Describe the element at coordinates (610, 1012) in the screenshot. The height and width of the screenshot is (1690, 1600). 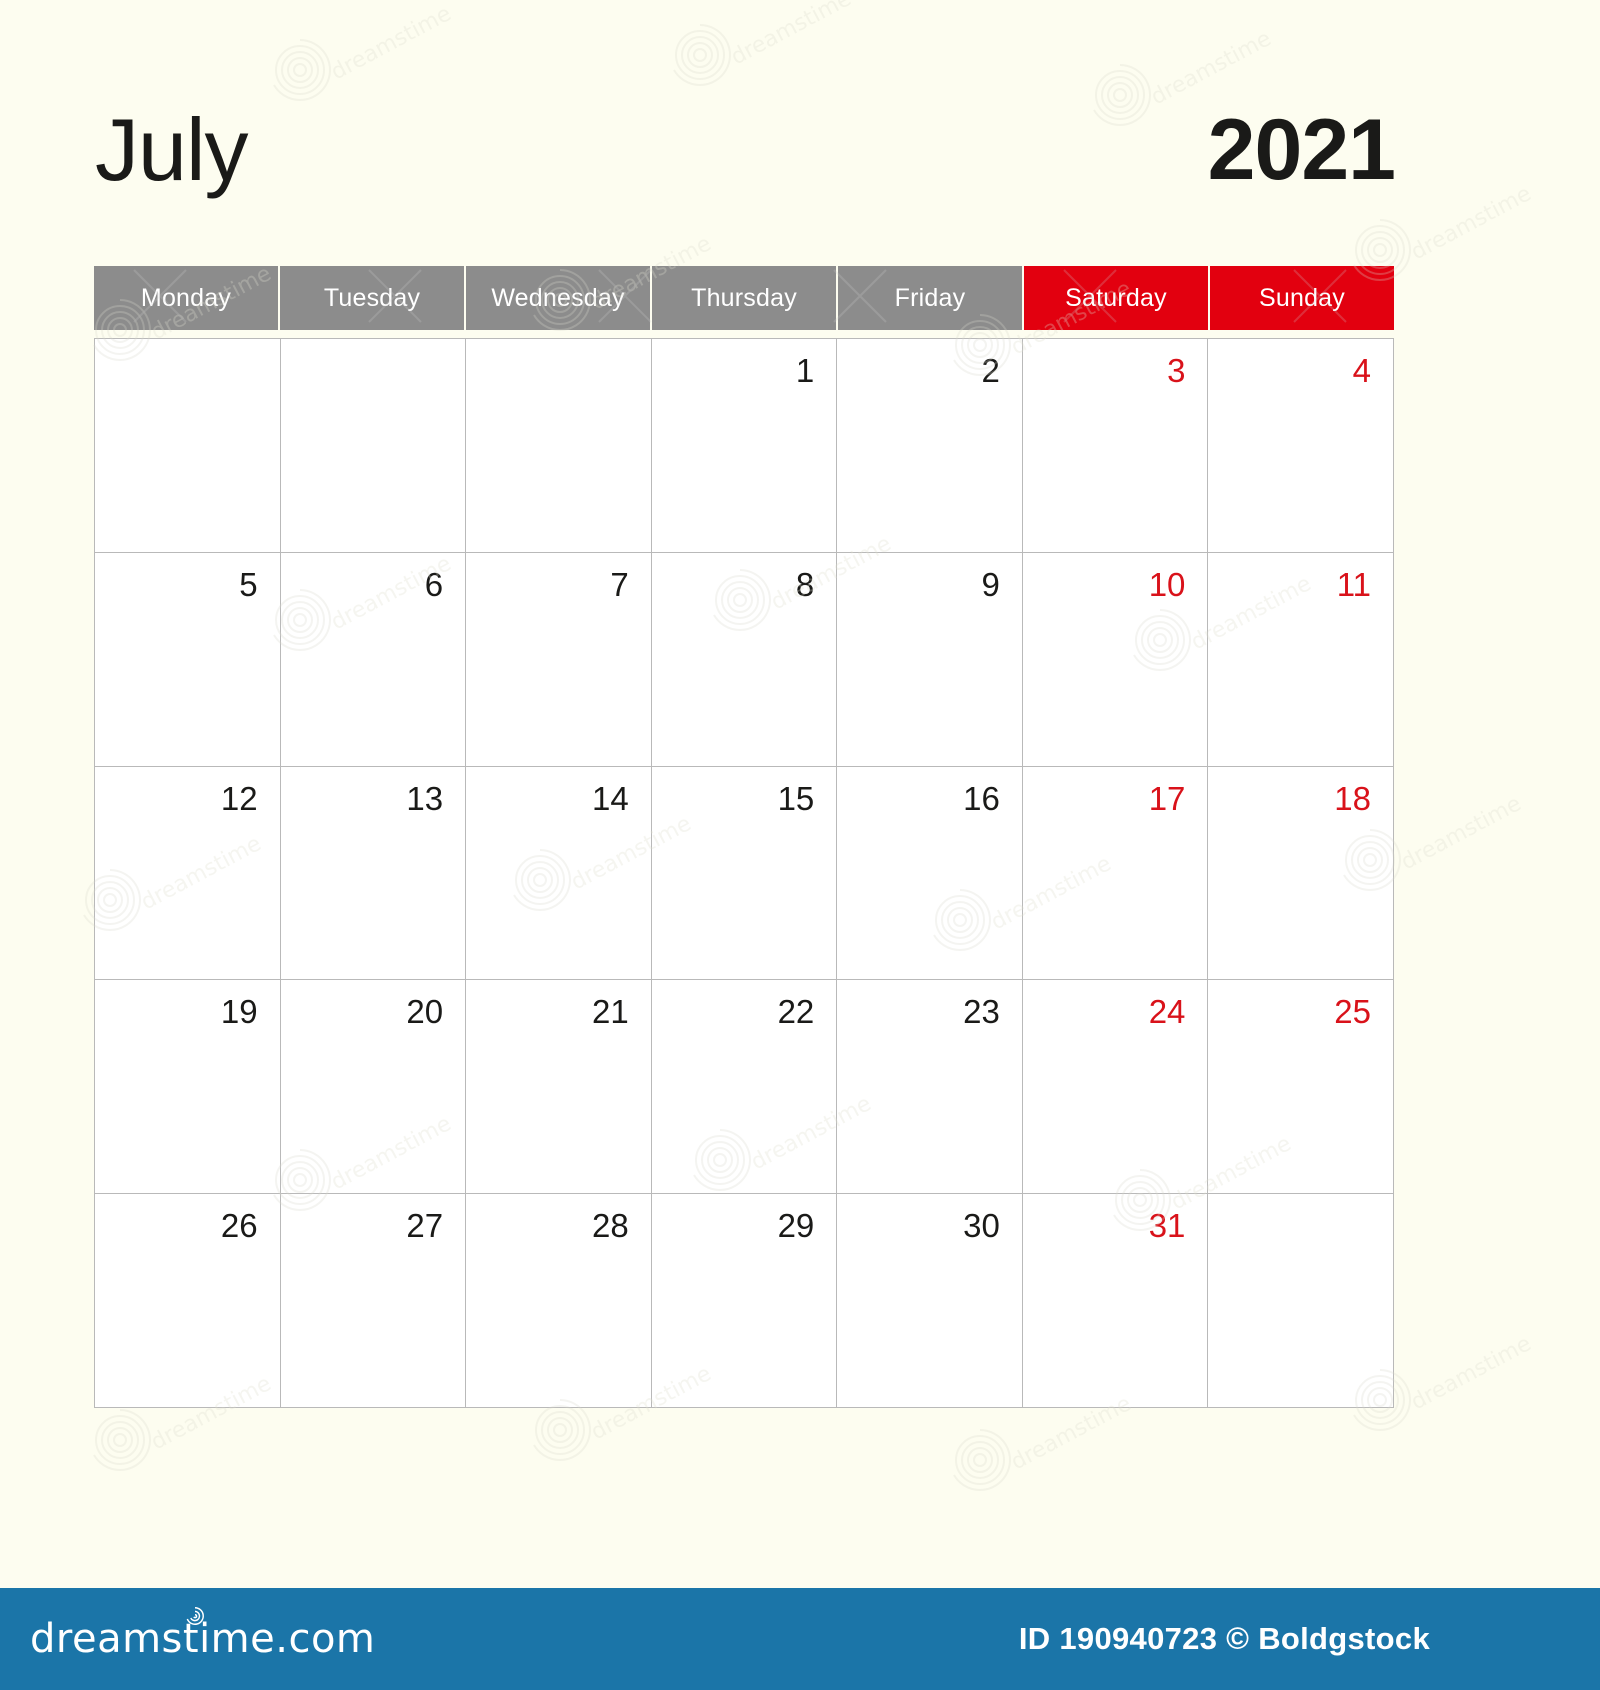
I see `day-number: 21` at that location.